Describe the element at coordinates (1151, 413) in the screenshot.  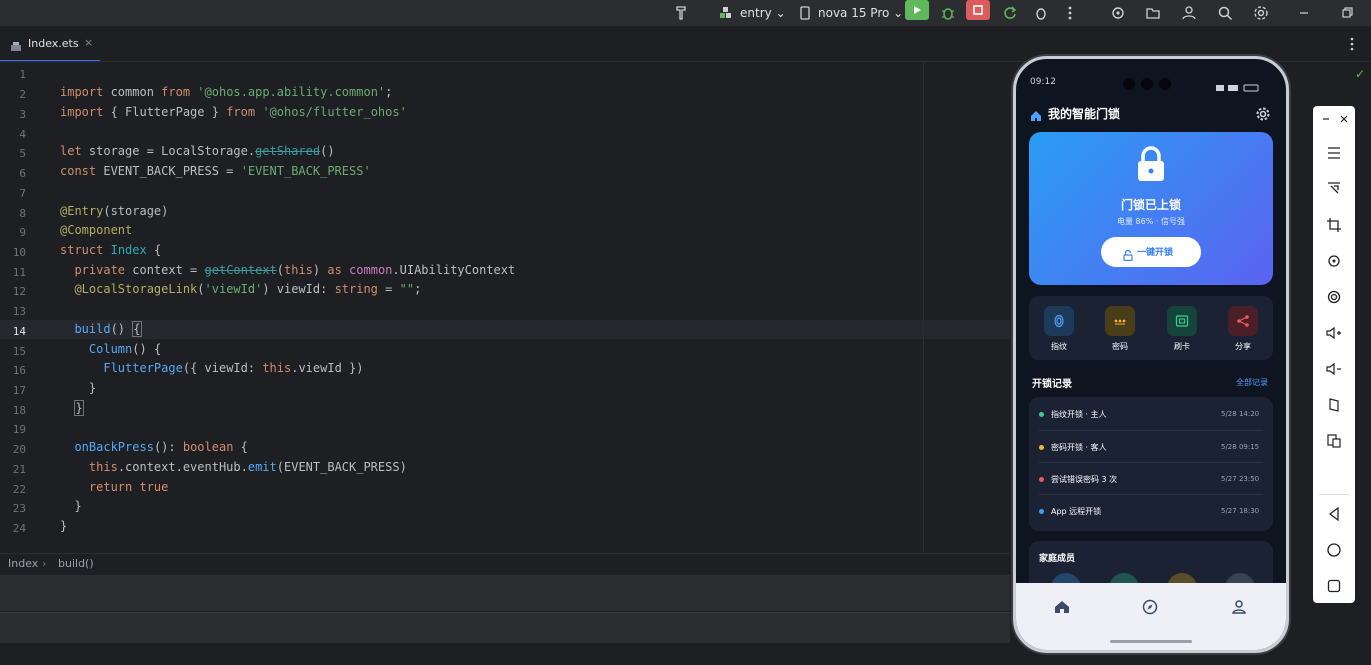
I see `list-item: 指纹开锁 · 主人 5/28 14:20` at that location.